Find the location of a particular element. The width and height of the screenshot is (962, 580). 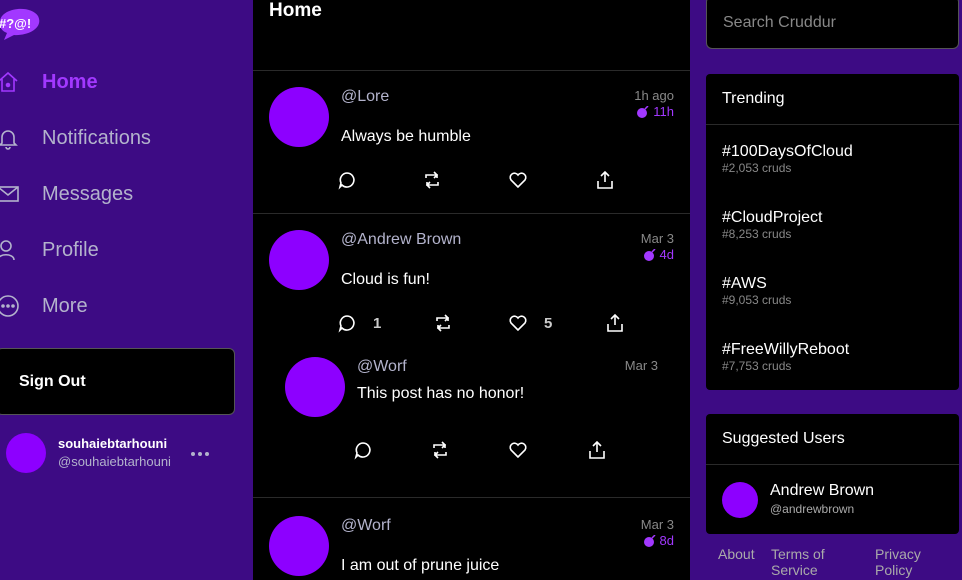

suggested-user-name: Andrew Brown is located at coordinates (822, 491).